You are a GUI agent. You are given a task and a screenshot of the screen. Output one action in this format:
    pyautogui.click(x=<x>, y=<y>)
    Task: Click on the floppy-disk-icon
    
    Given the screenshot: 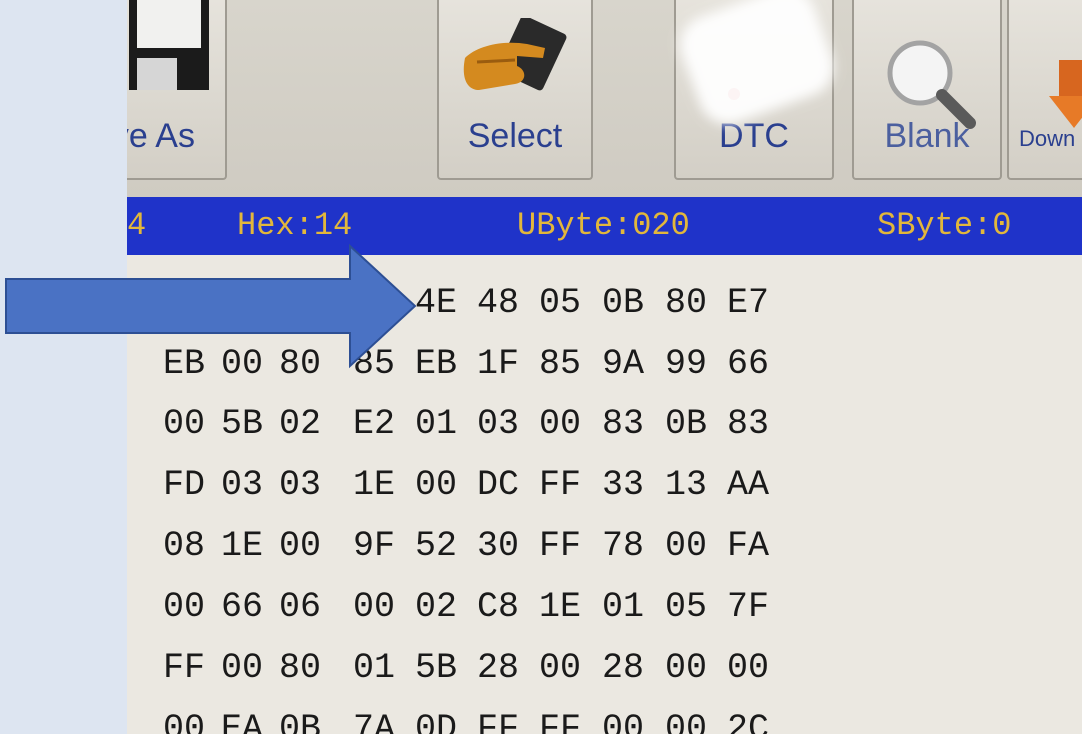 What is the action you would take?
    pyautogui.click(x=169, y=45)
    